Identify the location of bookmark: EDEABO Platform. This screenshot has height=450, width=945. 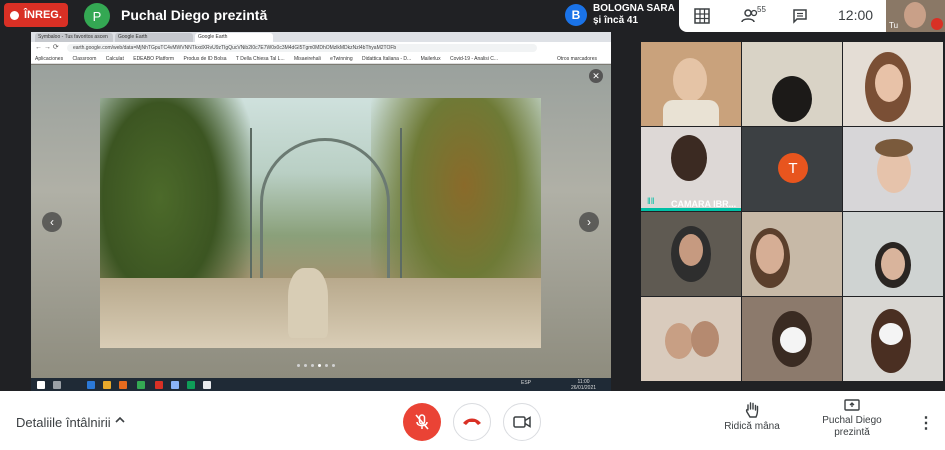
(153, 59).